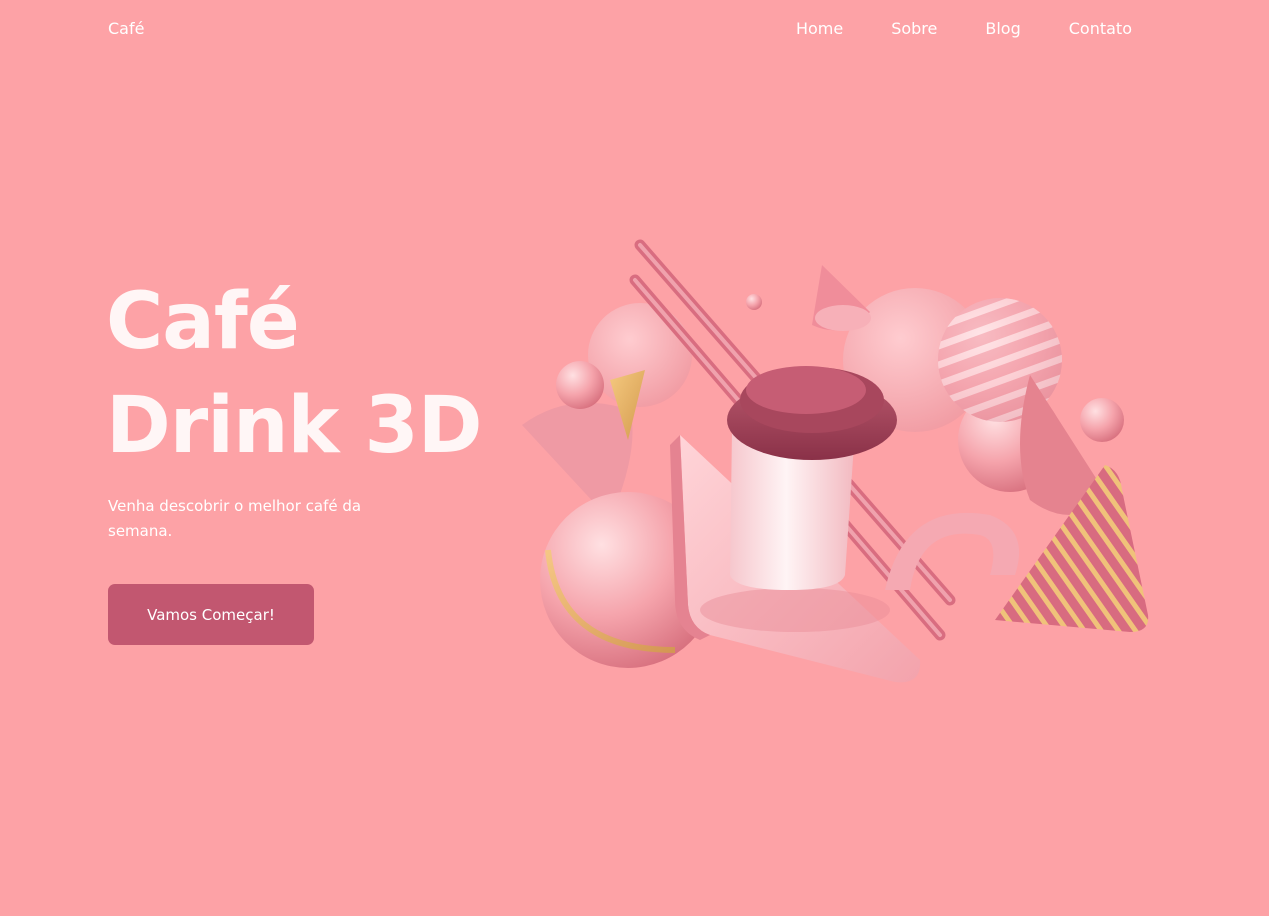 The width and height of the screenshot is (1269, 916). What do you see at coordinates (1100, 29) in the screenshot?
I see `nav-link-contato: Contato` at bounding box center [1100, 29].